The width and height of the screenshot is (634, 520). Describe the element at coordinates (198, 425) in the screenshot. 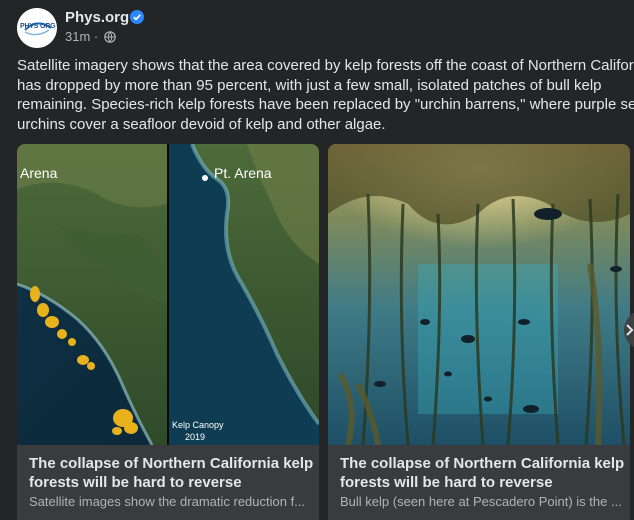

I see `map-caption-kelp-canopy: Kelp Canopy` at that location.